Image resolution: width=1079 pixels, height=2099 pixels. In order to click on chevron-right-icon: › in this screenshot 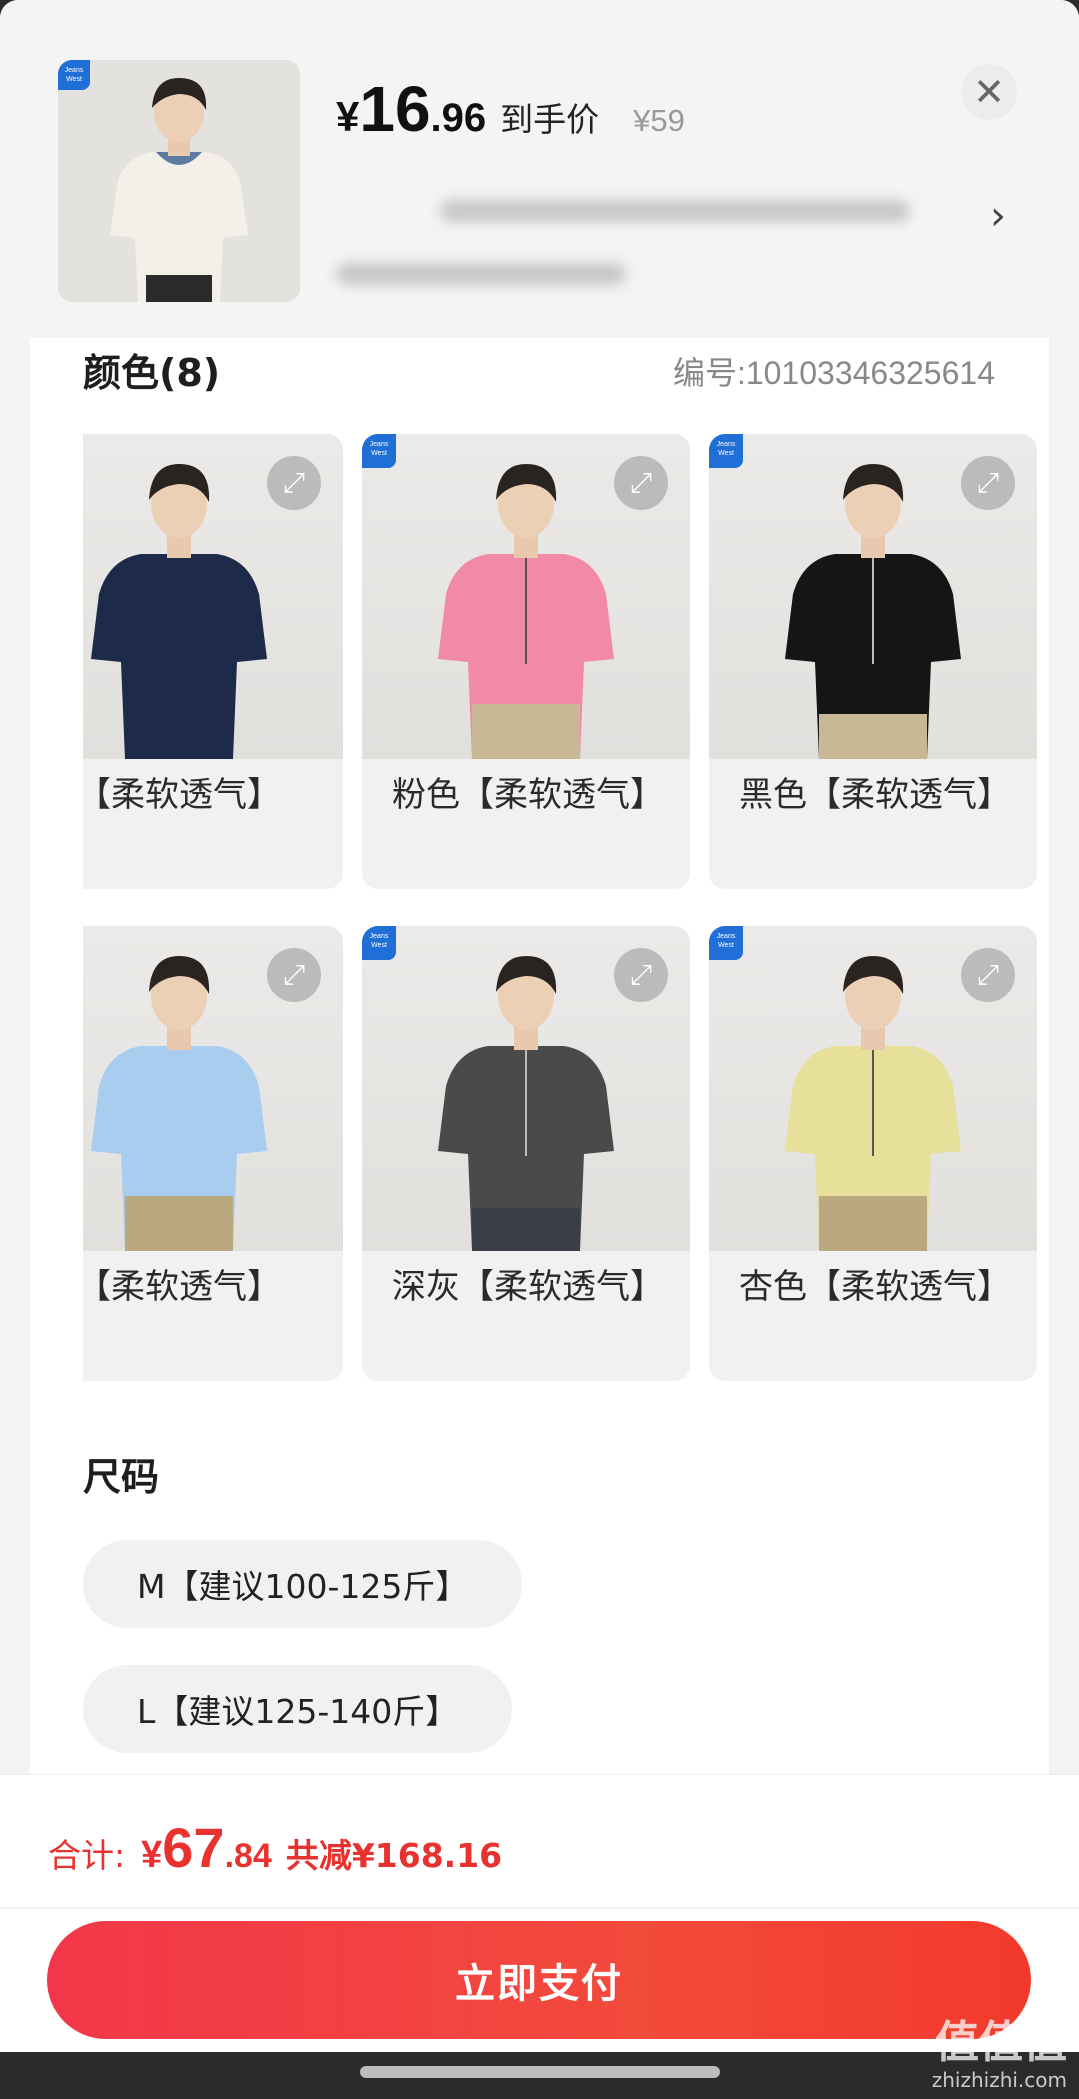, I will do `click(998, 216)`.